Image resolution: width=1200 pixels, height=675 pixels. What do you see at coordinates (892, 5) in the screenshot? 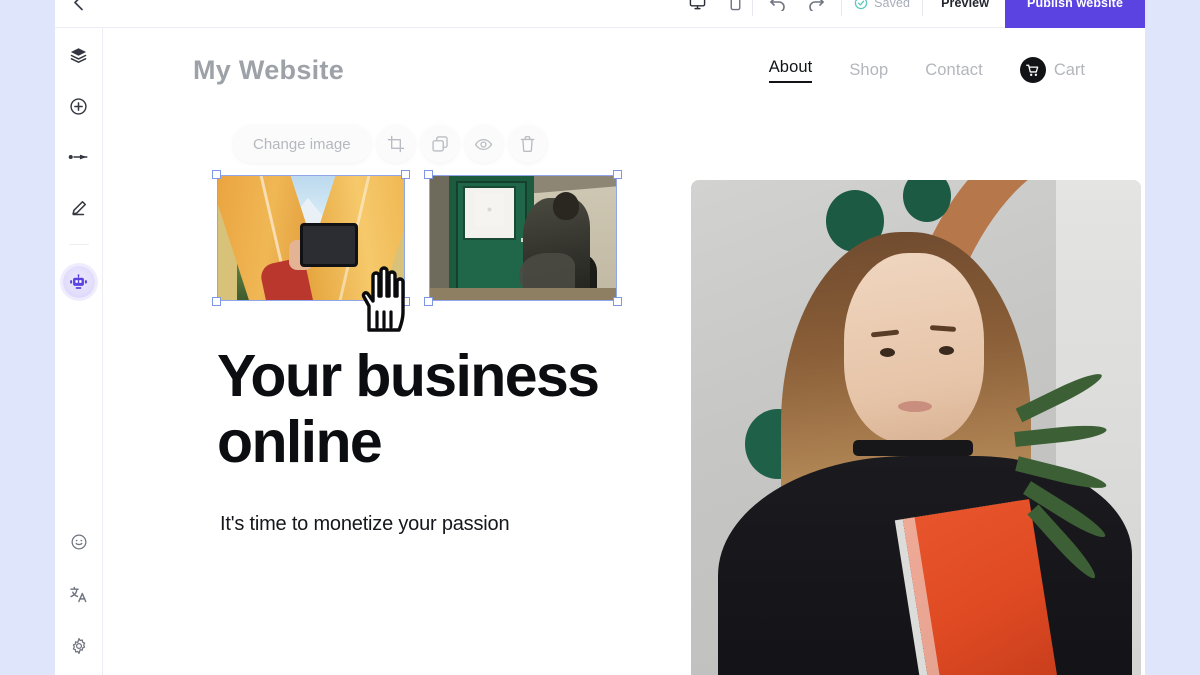
I see `saved-status-label: Saved` at bounding box center [892, 5].